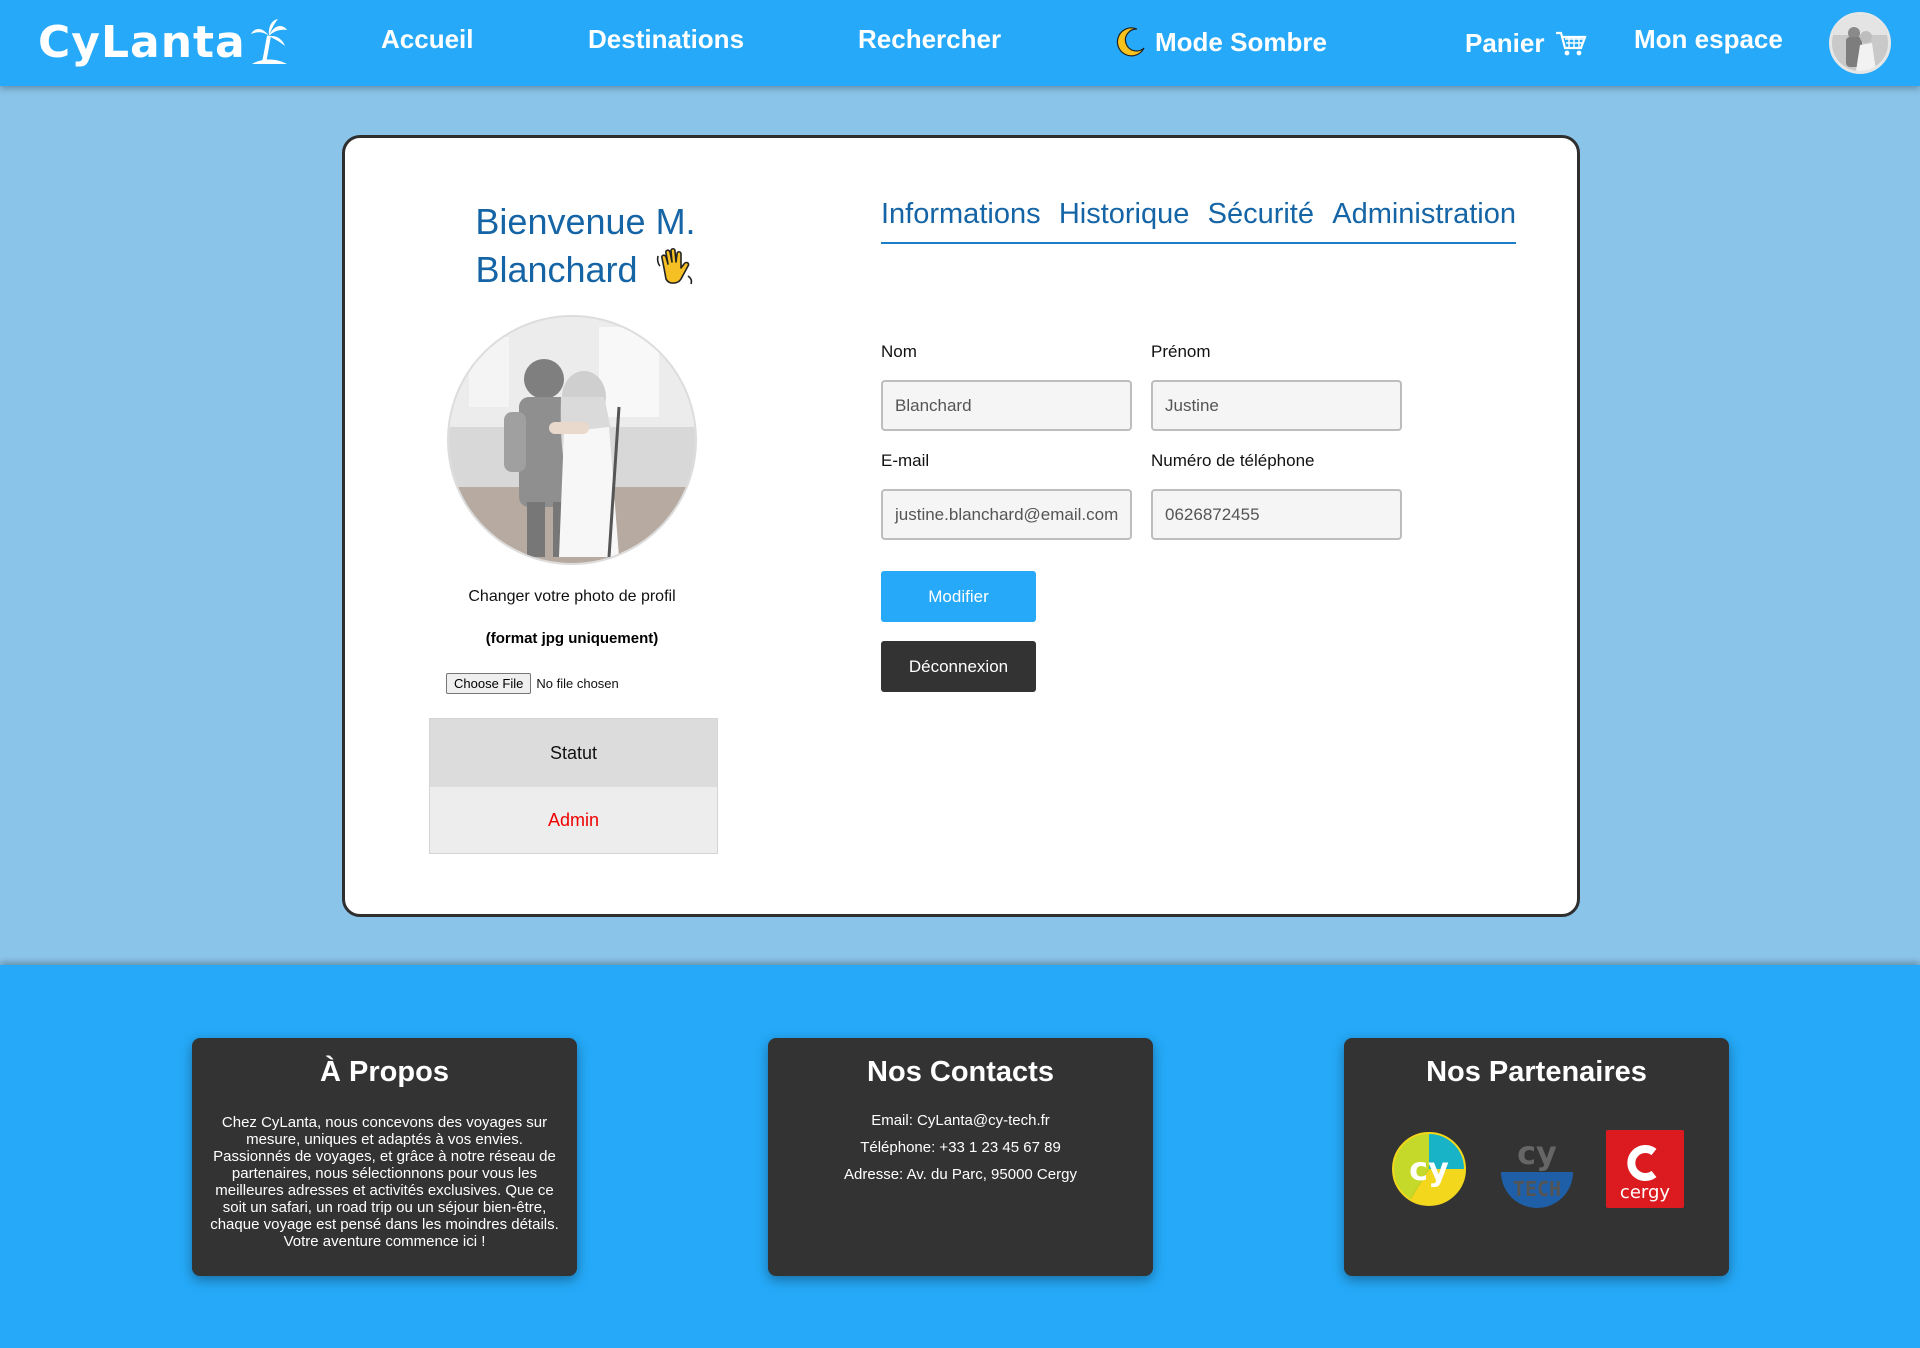 This screenshot has width=1920, height=1348. I want to click on contact-phone: Téléphone: +33 1 23 45 67 89, so click(960, 1147).